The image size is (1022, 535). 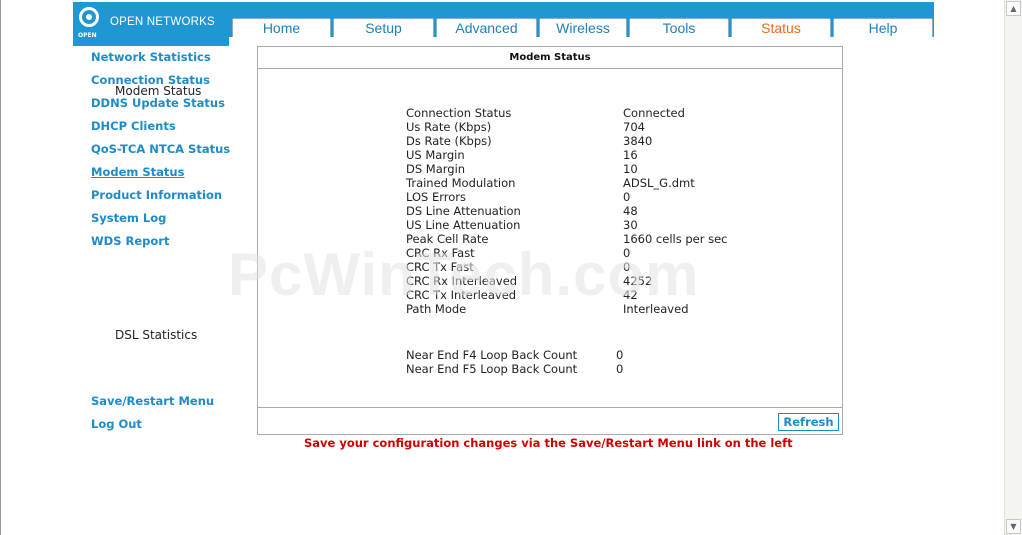 I want to click on row-label: DS Margin, so click(x=436, y=169).